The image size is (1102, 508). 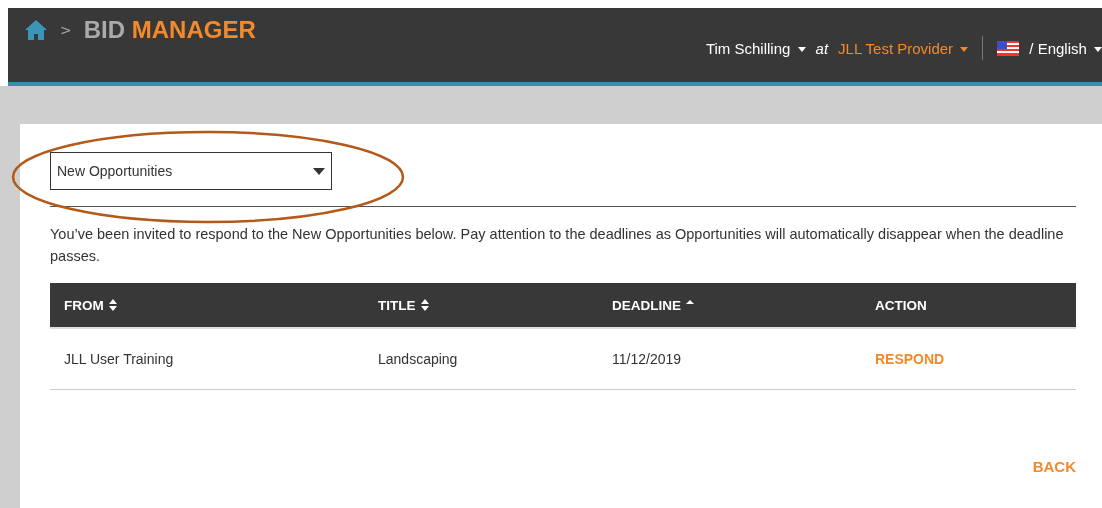 I want to click on provider-menu: JLL Test Provider, so click(x=903, y=48).